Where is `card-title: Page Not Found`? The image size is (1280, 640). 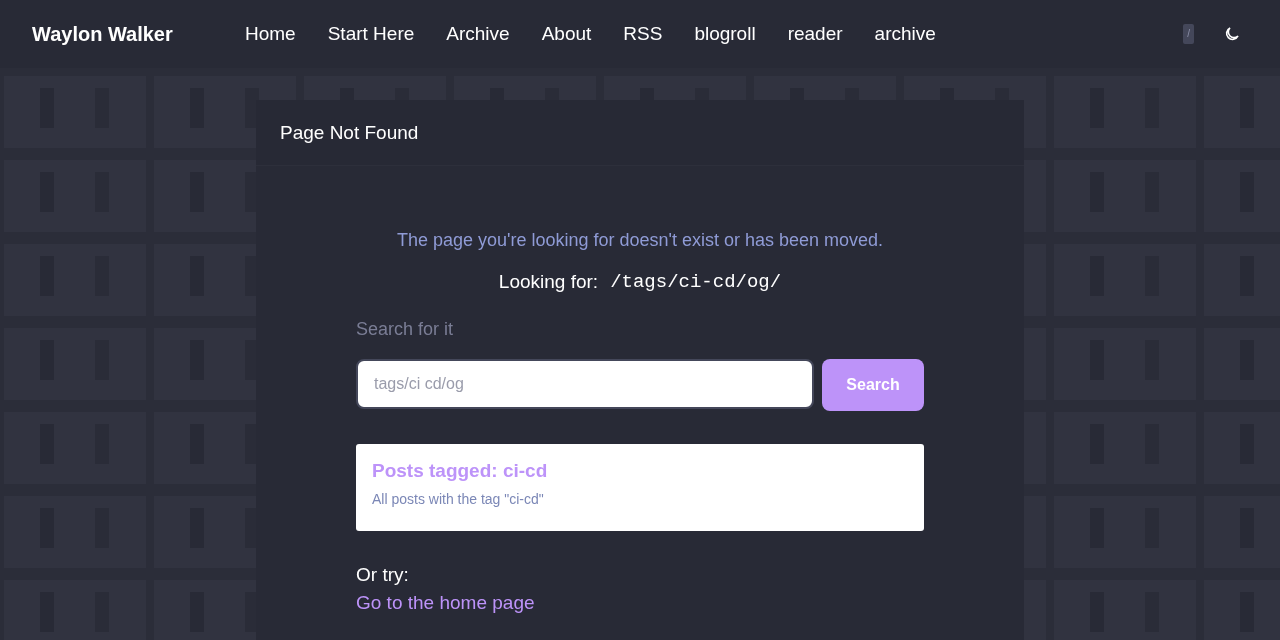 card-title: Page Not Found is located at coordinates (349, 132).